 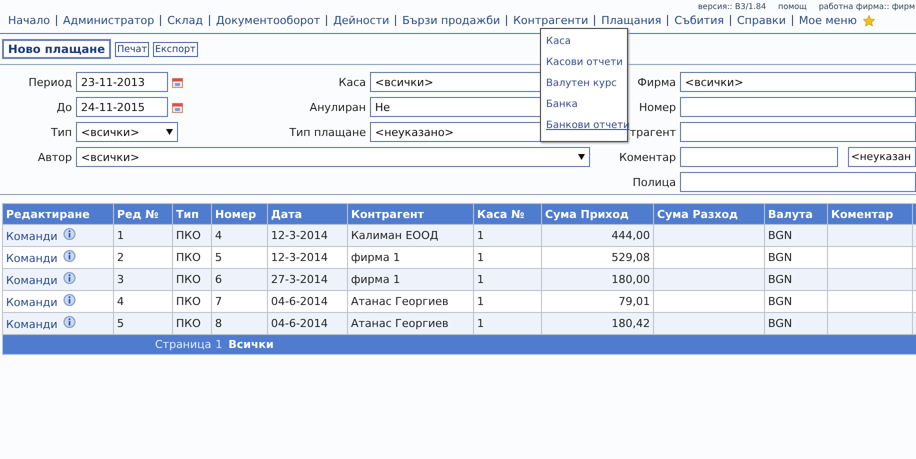 What do you see at coordinates (761, 20) in the screenshot?
I see `nav-link: Справки` at bounding box center [761, 20].